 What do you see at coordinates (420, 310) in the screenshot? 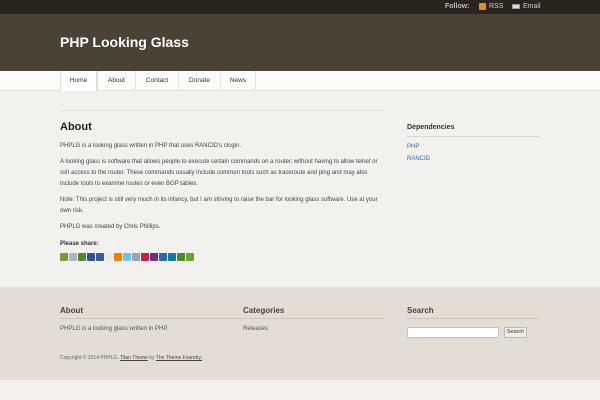
I see `footer-search-heading: Search` at bounding box center [420, 310].